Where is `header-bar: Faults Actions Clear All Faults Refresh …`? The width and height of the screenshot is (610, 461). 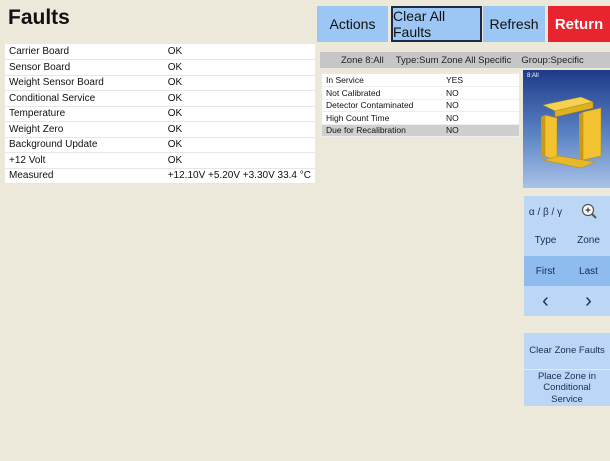 header-bar: Faults Actions Clear All Faults Refresh … is located at coordinates (305, 21).